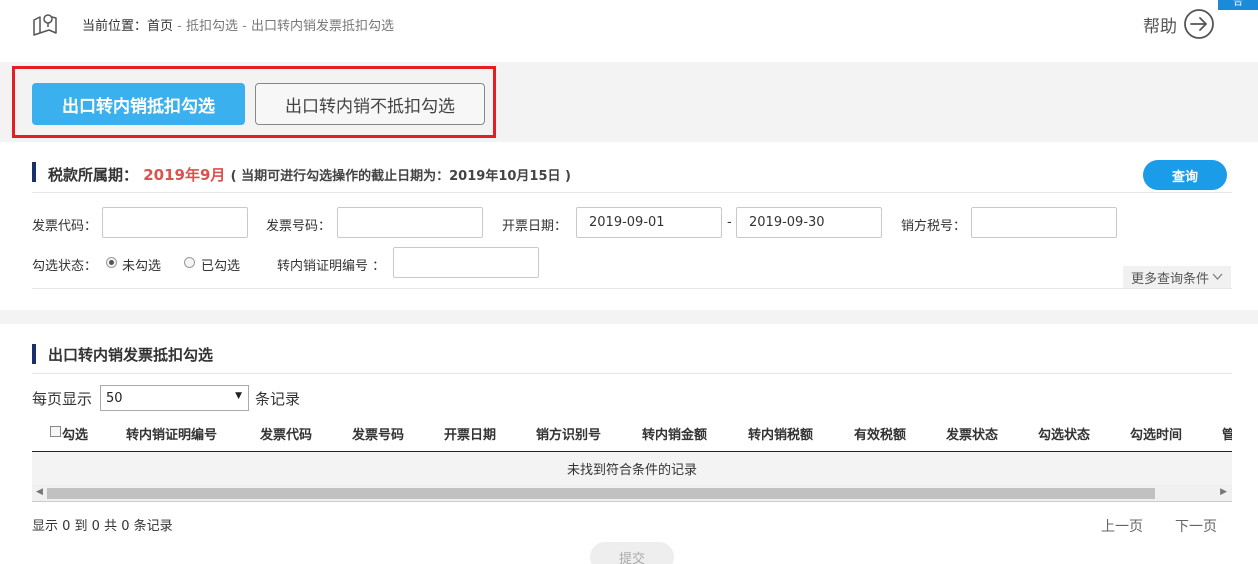 This screenshot has height=564, width=1258. What do you see at coordinates (322, 26) in the screenshot?
I see `breadcrumb-current: 出口转内销发票抵扣勾选` at bounding box center [322, 26].